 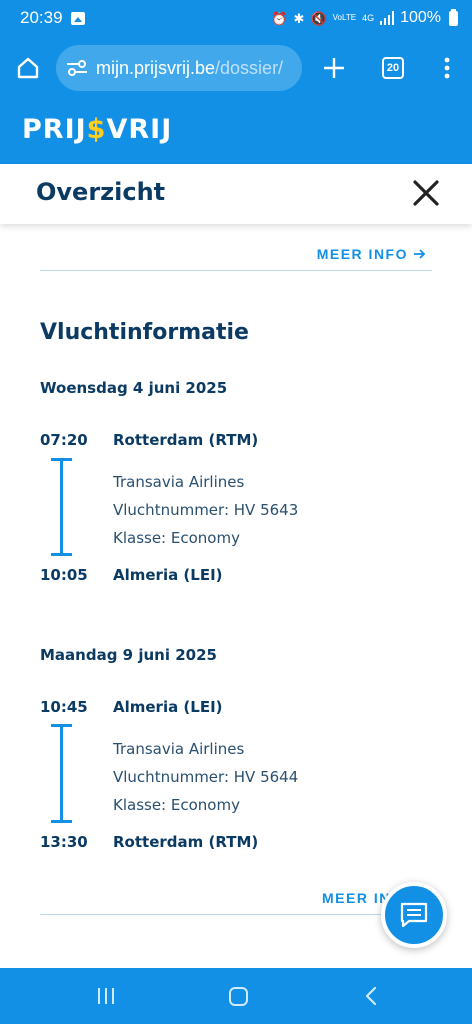 I want to click on close-icon, so click(x=426, y=193).